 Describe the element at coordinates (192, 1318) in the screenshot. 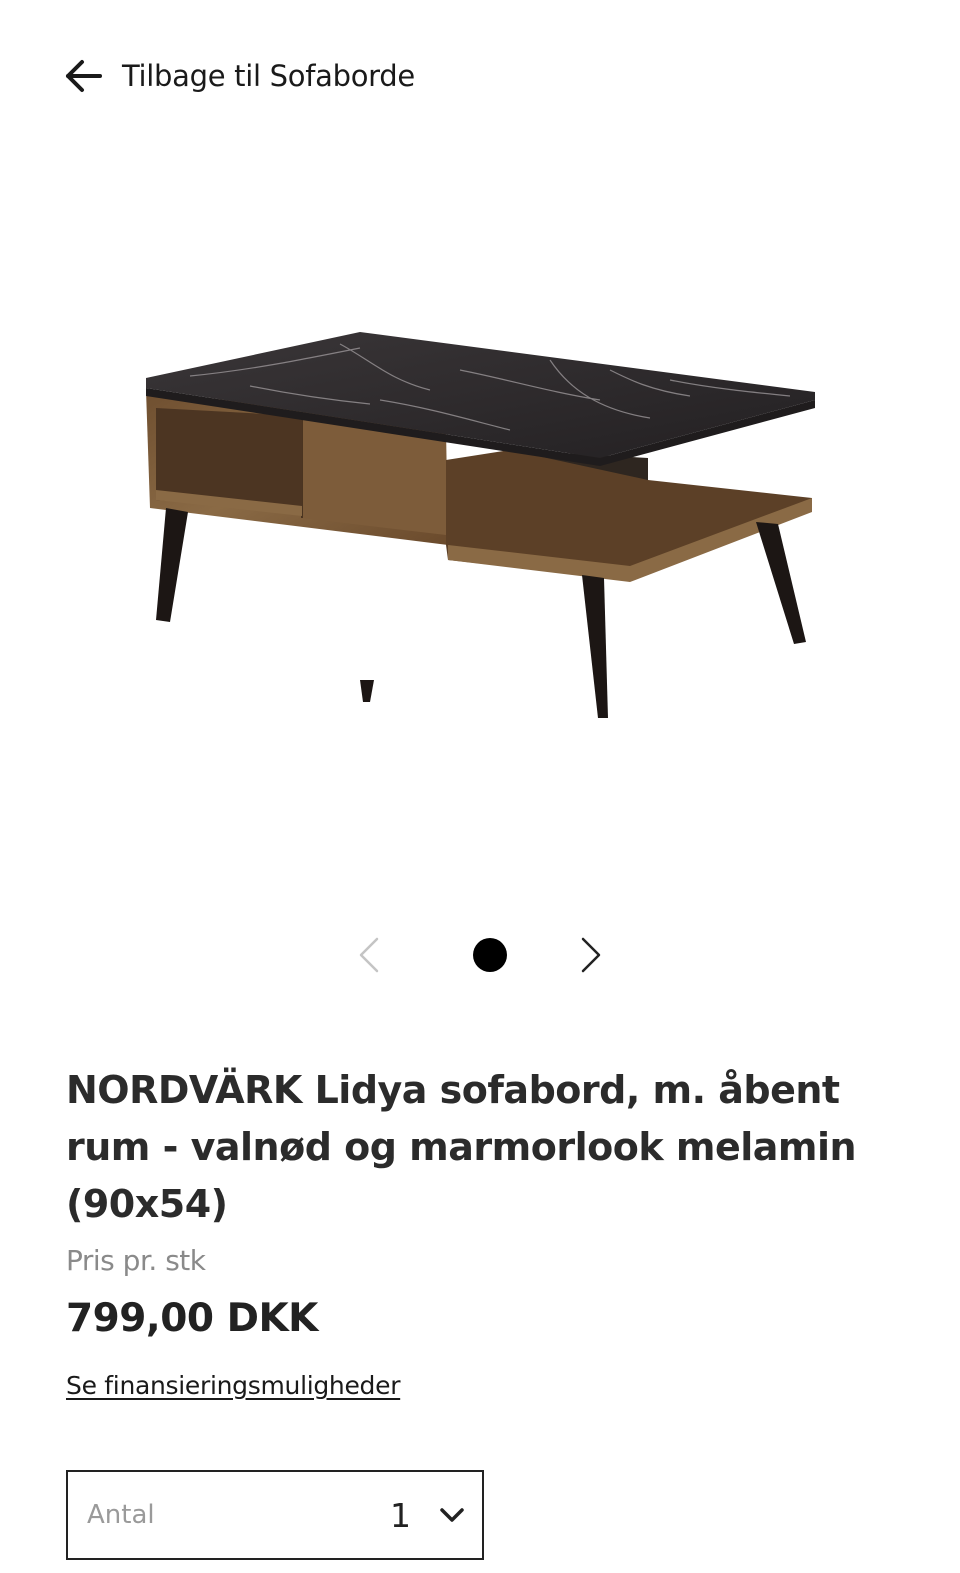

I see `product-price: 799,00 DKK` at that location.